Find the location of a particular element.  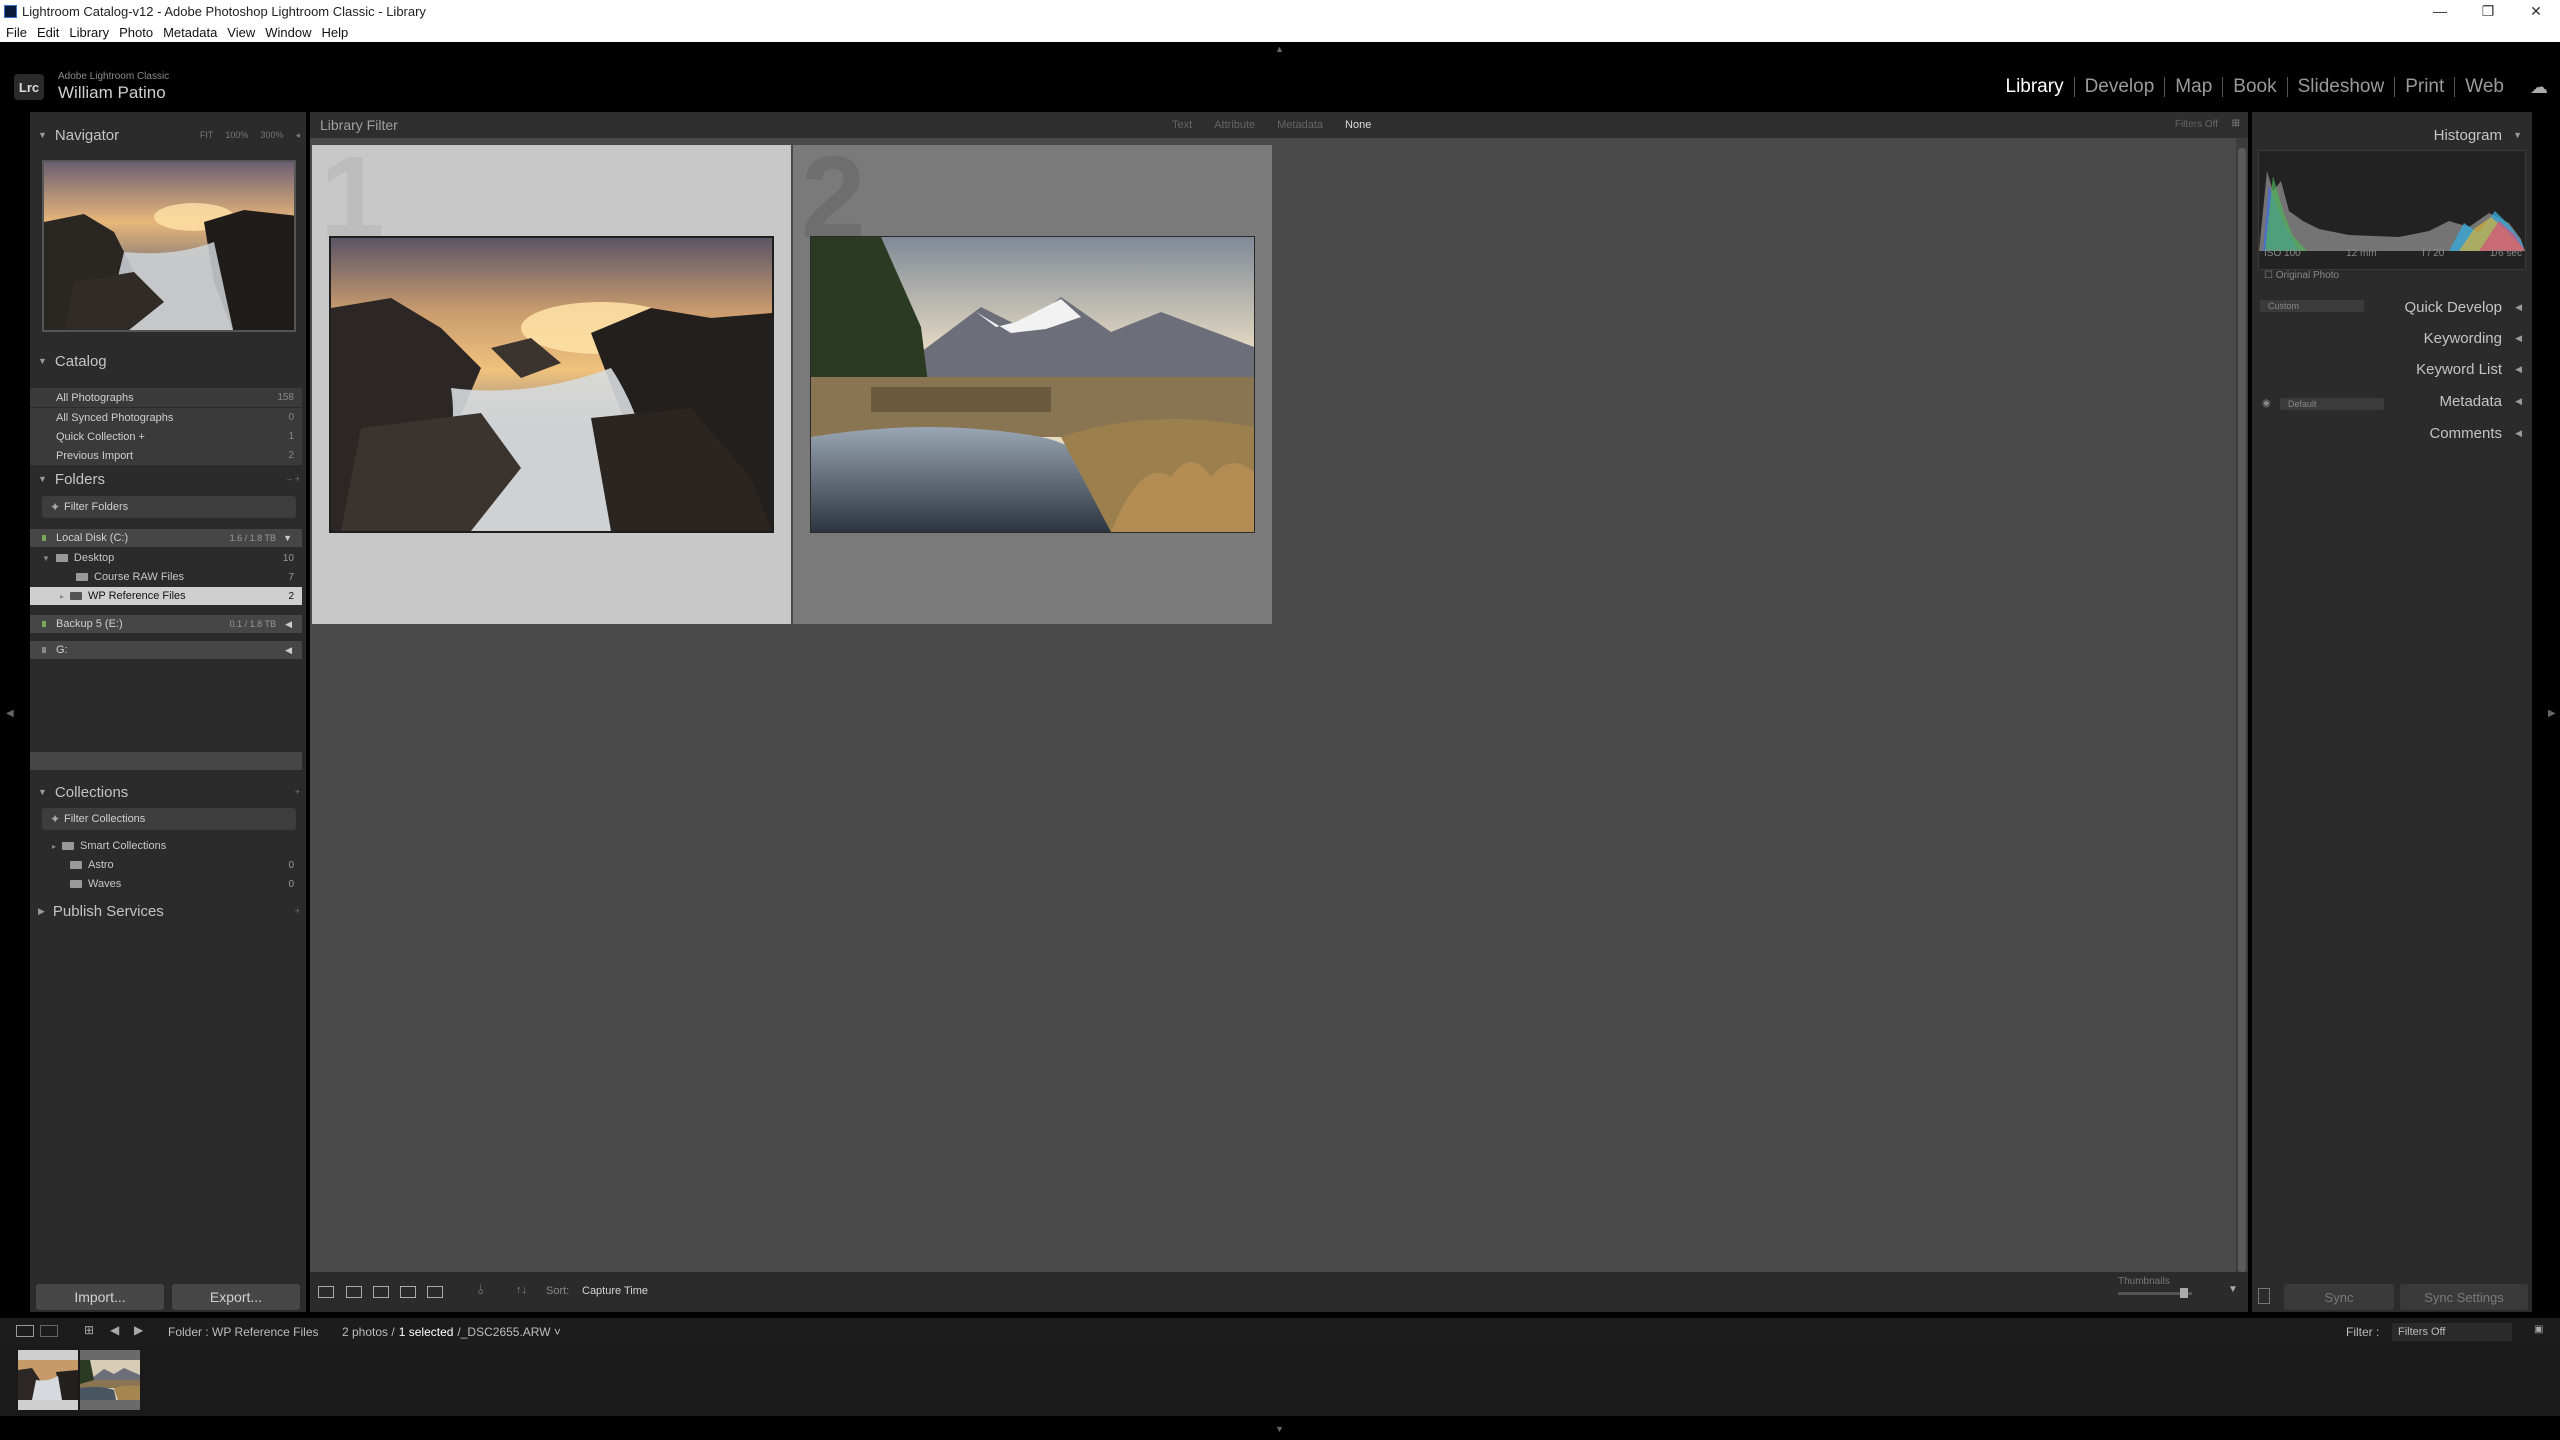

module-print: Print is located at coordinates (2424, 87).